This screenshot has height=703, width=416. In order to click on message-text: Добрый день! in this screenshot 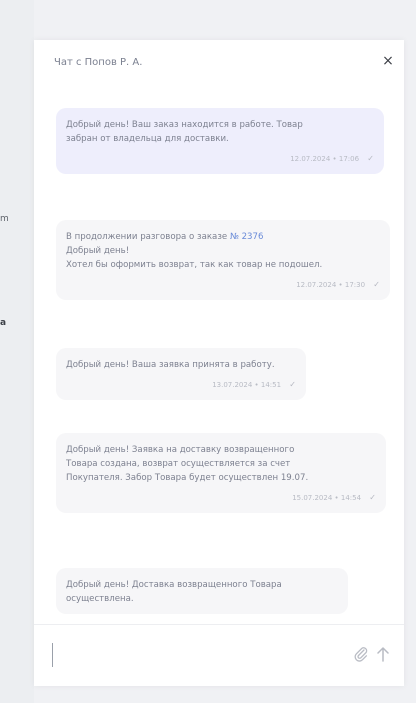, I will do `click(98, 251)`.